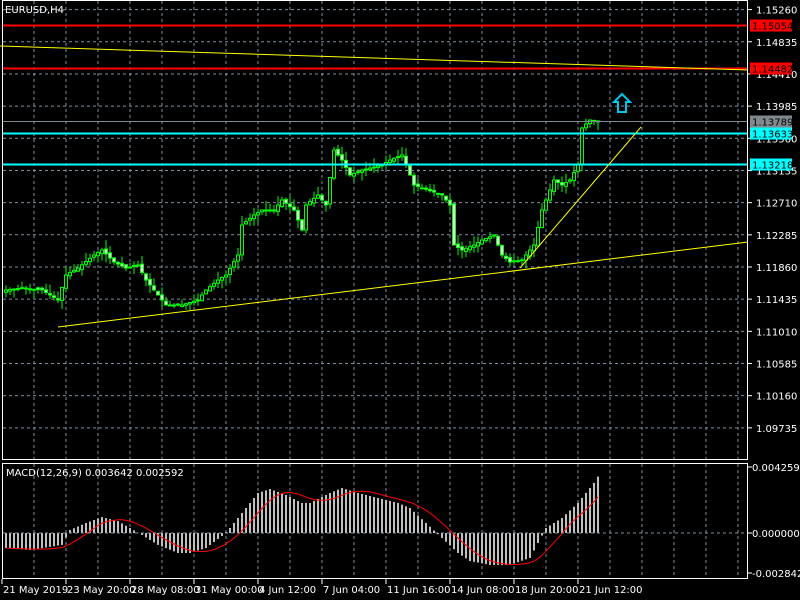  What do you see at coordinates (287, 590) in the screenshot?
I see `time-tick-label: 4 Jun 12:00` at bounding box center [287, 590].